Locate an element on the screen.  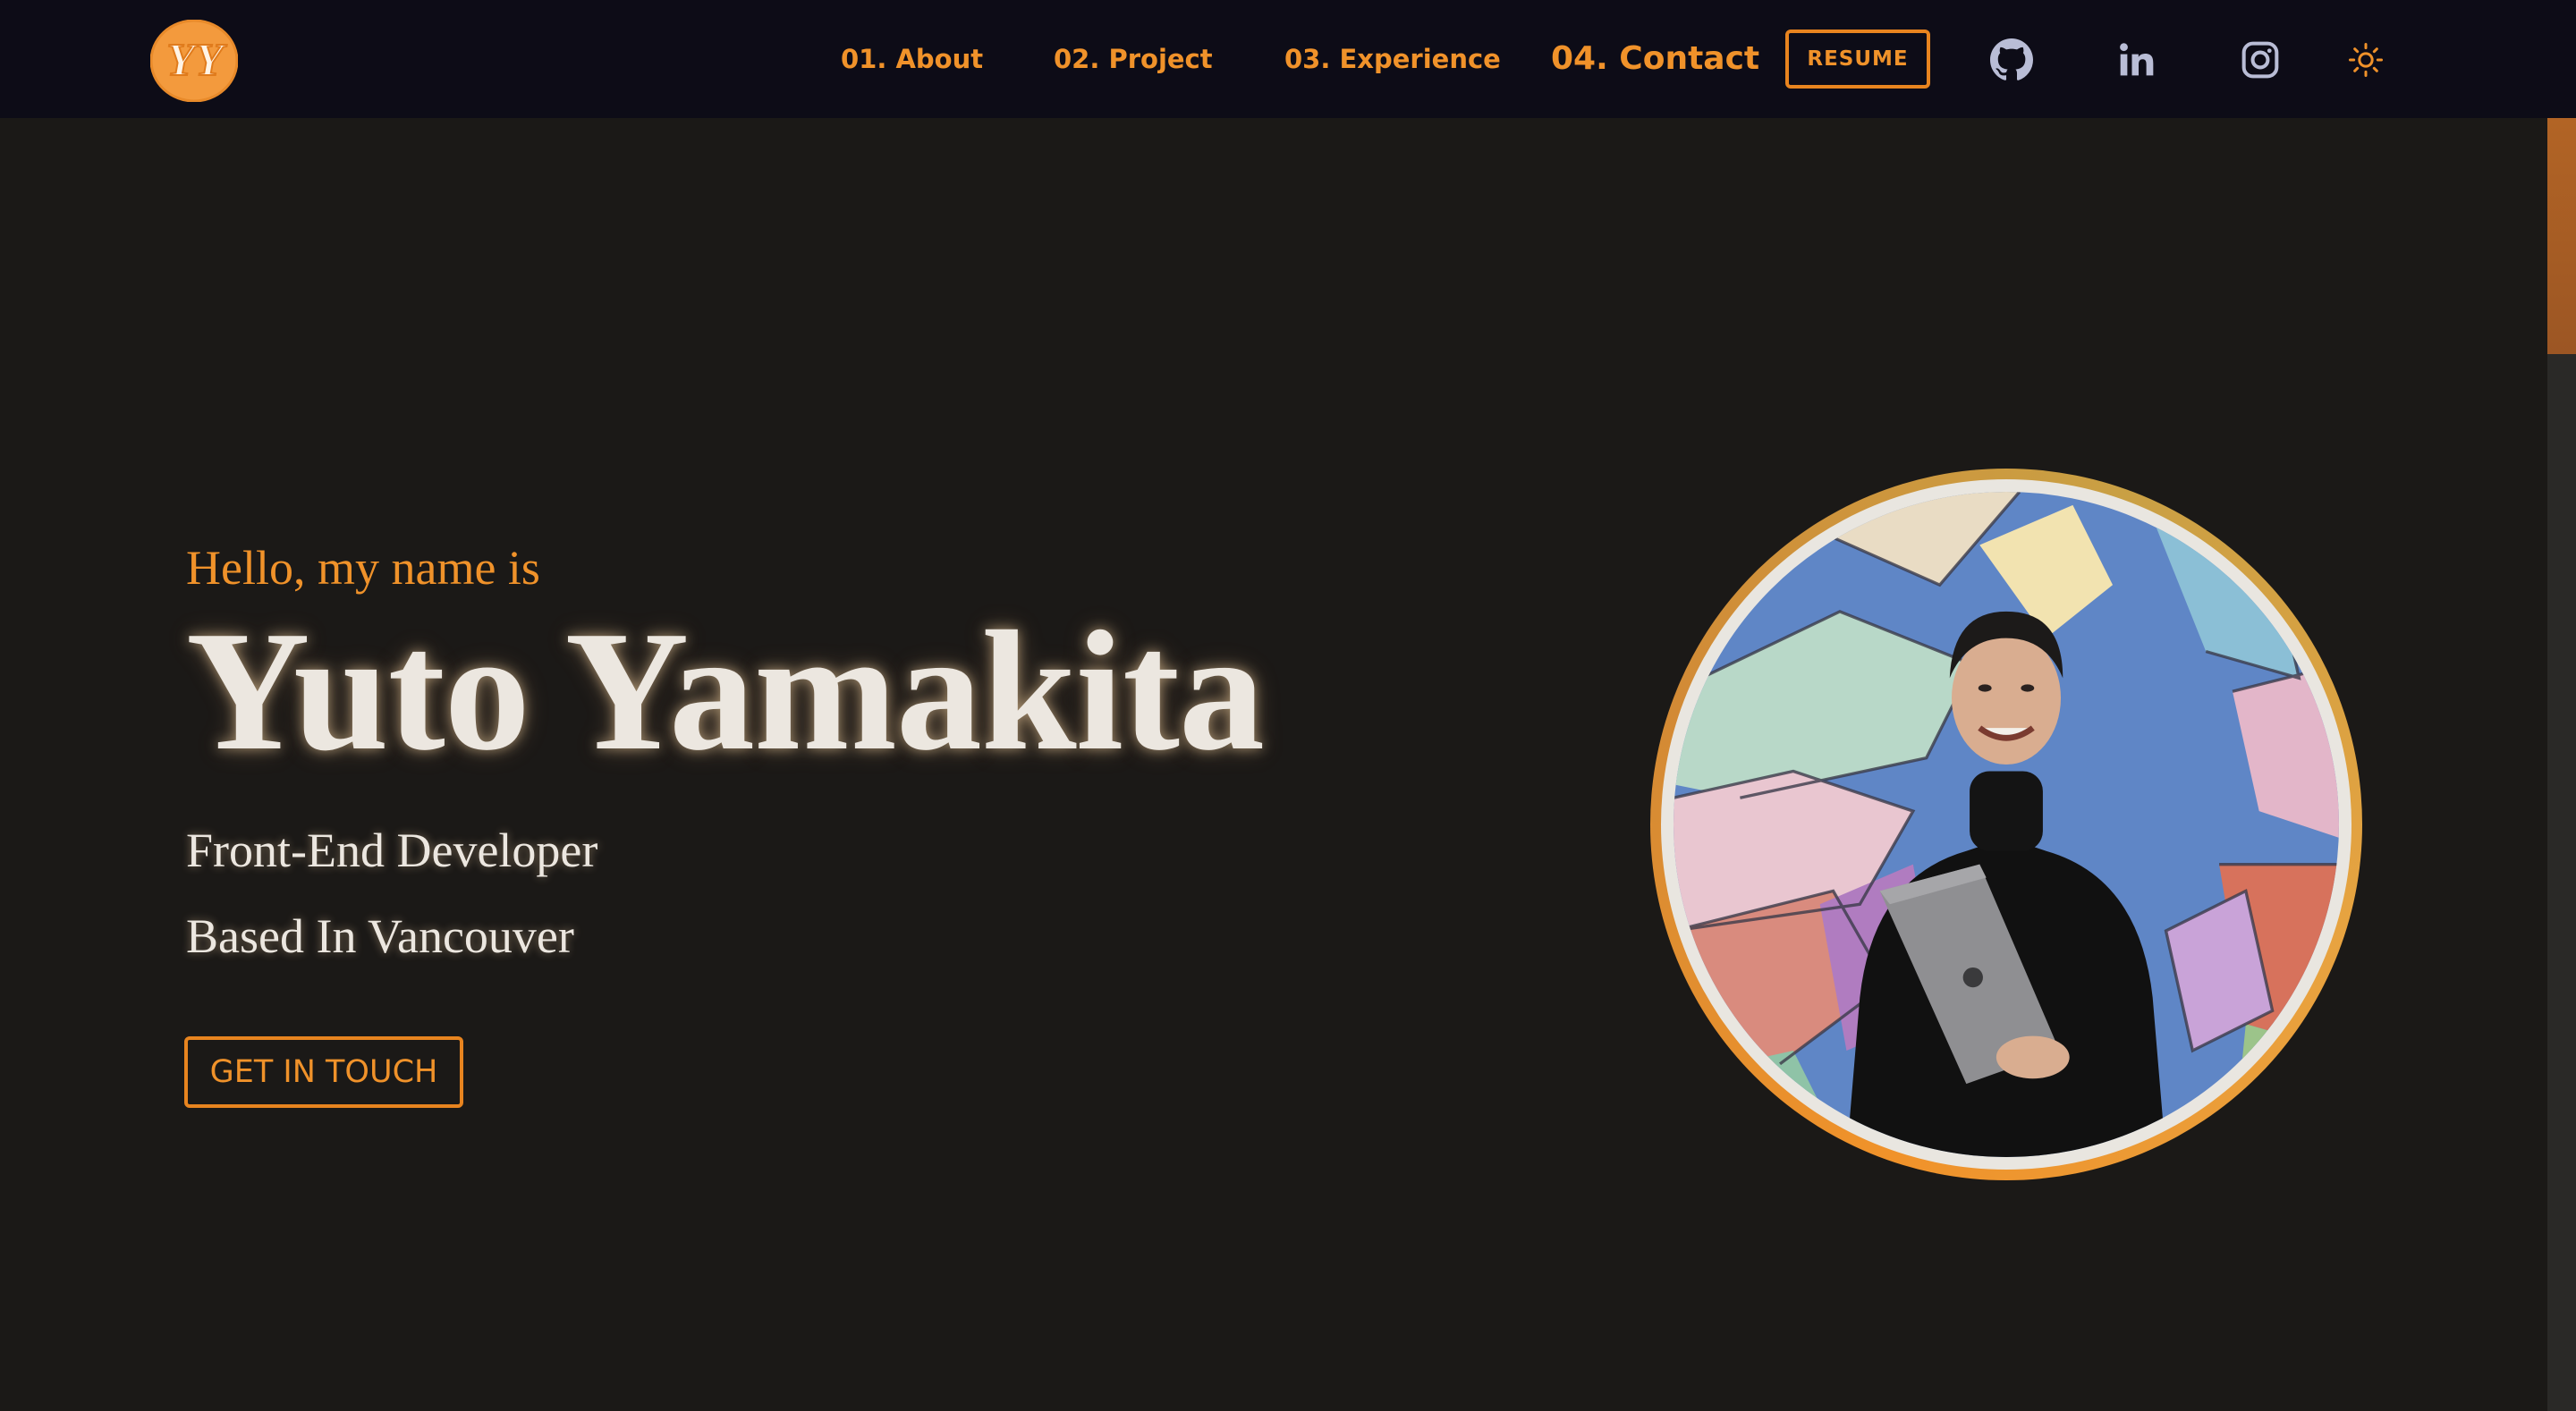
linkedin-icon is located at coordinates (2137, 60).